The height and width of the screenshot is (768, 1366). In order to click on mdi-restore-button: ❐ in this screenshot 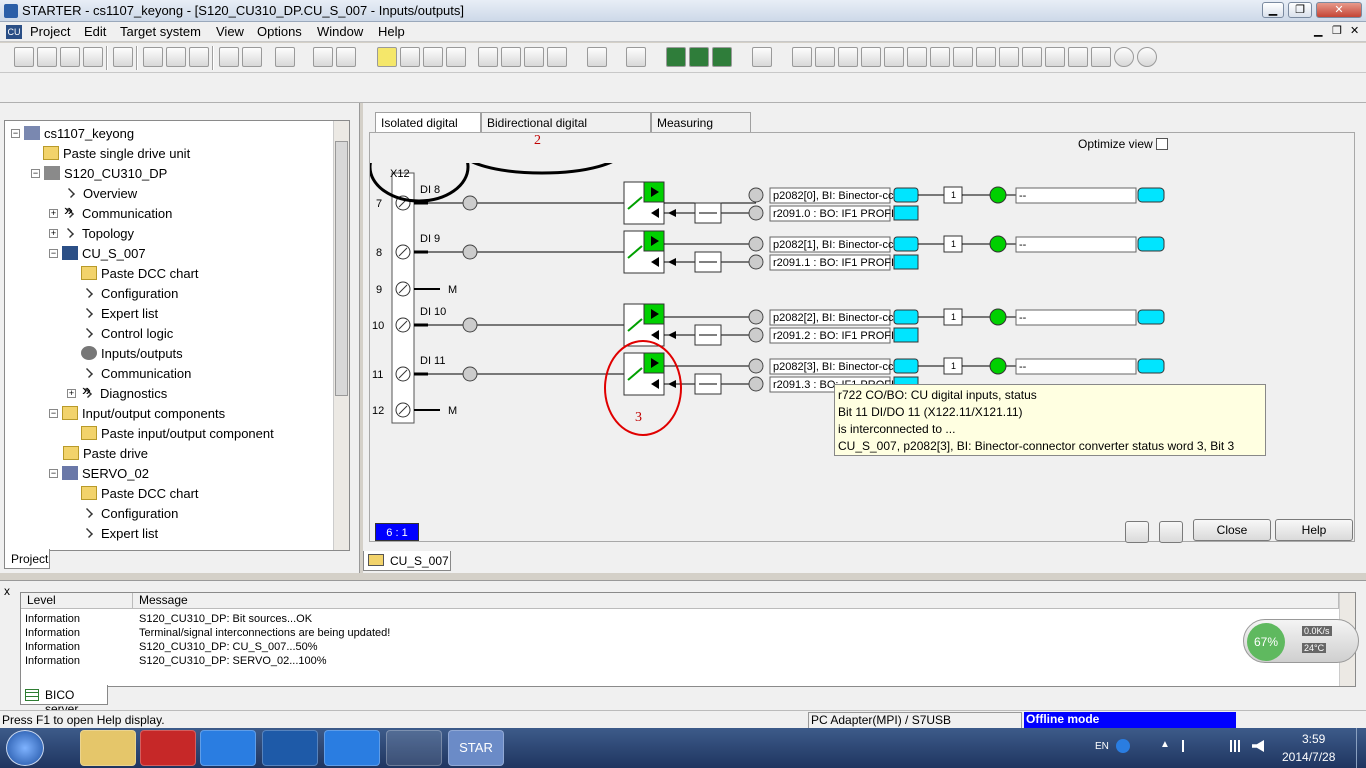, I will do `click(1337, 30)`.